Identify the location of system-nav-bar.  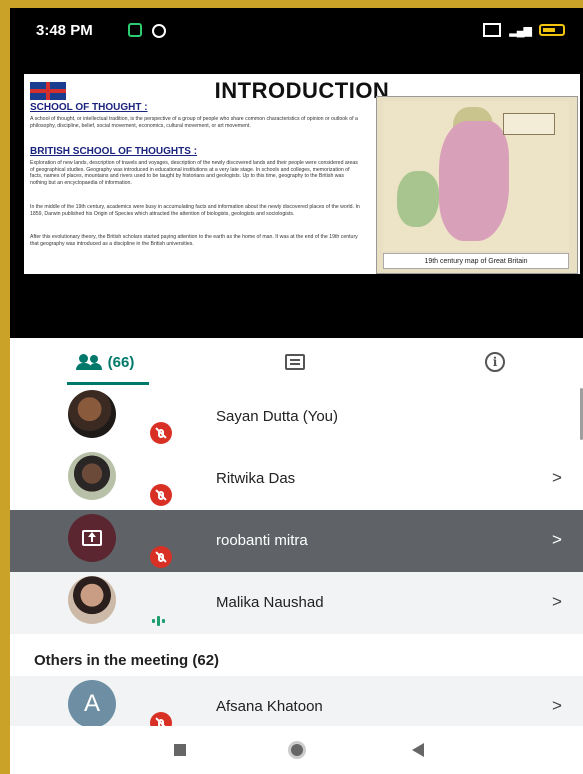
(296, 750).